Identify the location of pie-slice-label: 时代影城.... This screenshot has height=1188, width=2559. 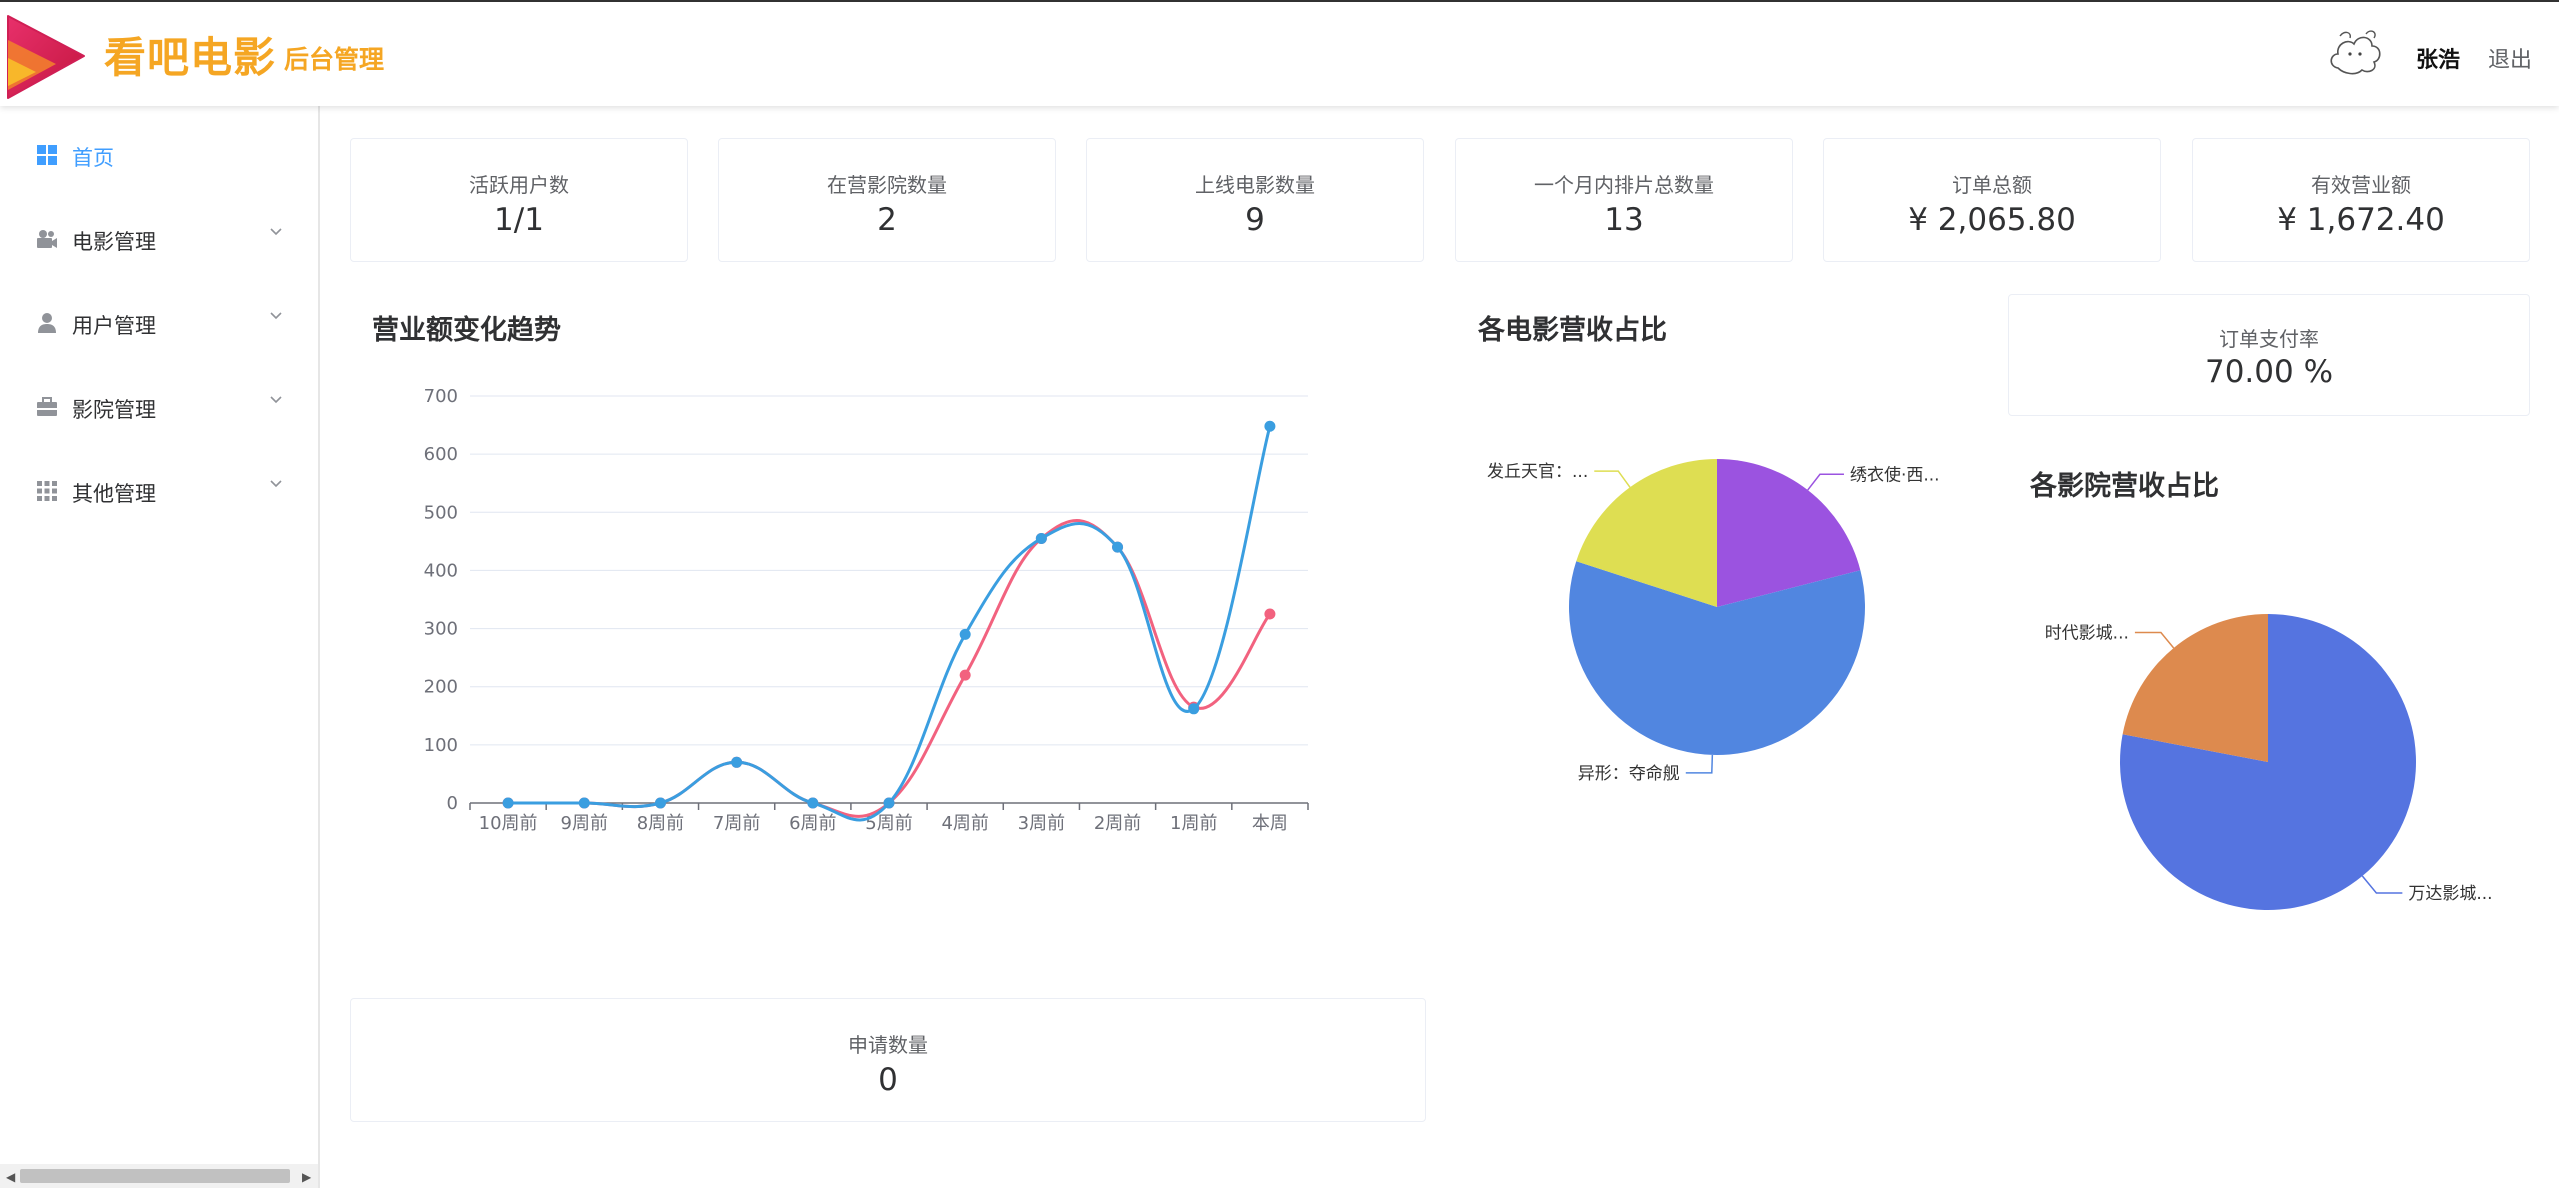
(2087, 634).